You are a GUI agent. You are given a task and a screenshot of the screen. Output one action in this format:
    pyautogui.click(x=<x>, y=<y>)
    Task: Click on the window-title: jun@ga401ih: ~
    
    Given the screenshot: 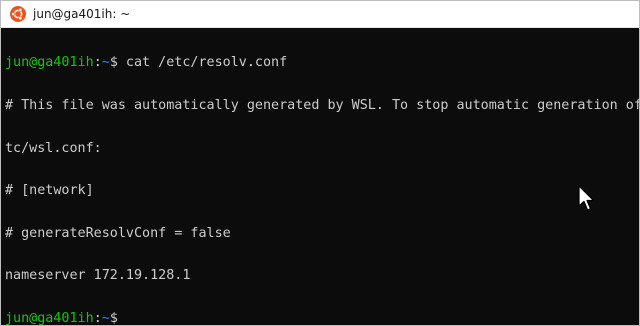 What is the action you would take?
    pyautogui.click(x=82, y=14)
    